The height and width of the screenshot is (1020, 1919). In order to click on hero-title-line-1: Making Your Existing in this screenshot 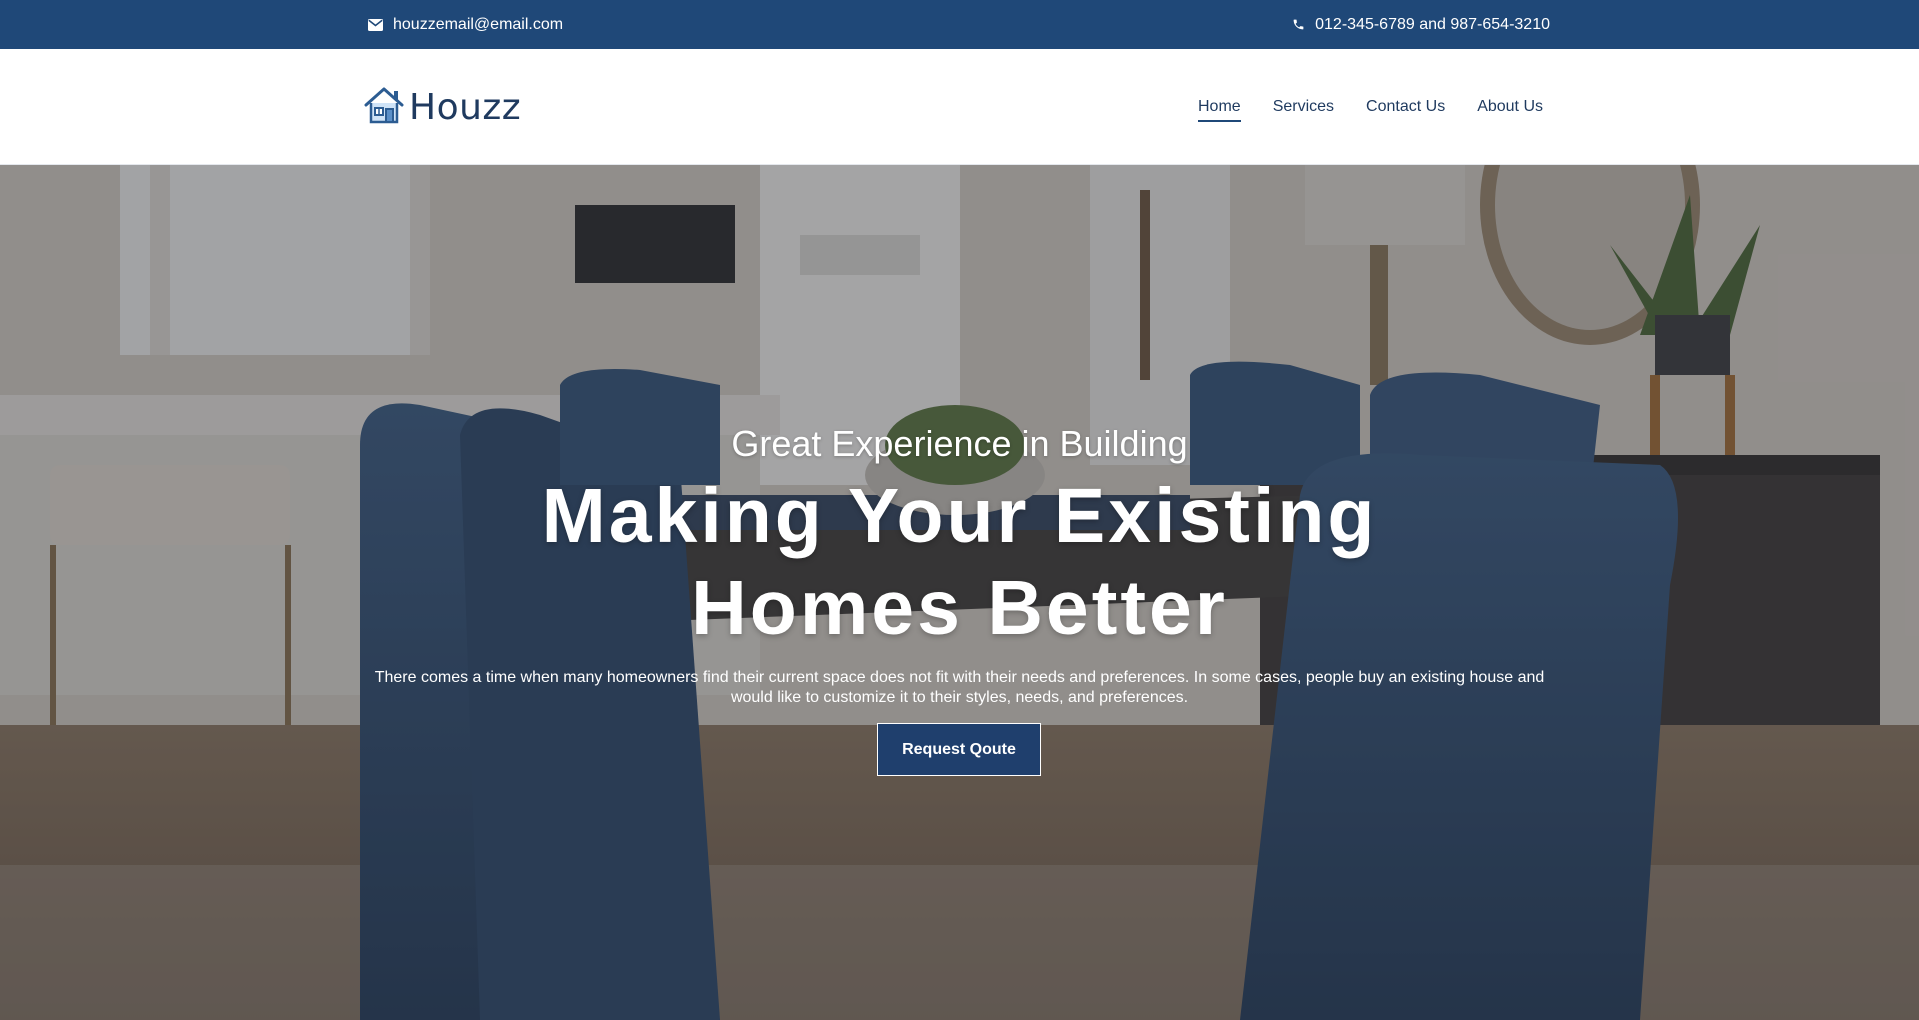, I will do `click(959, 516)`.